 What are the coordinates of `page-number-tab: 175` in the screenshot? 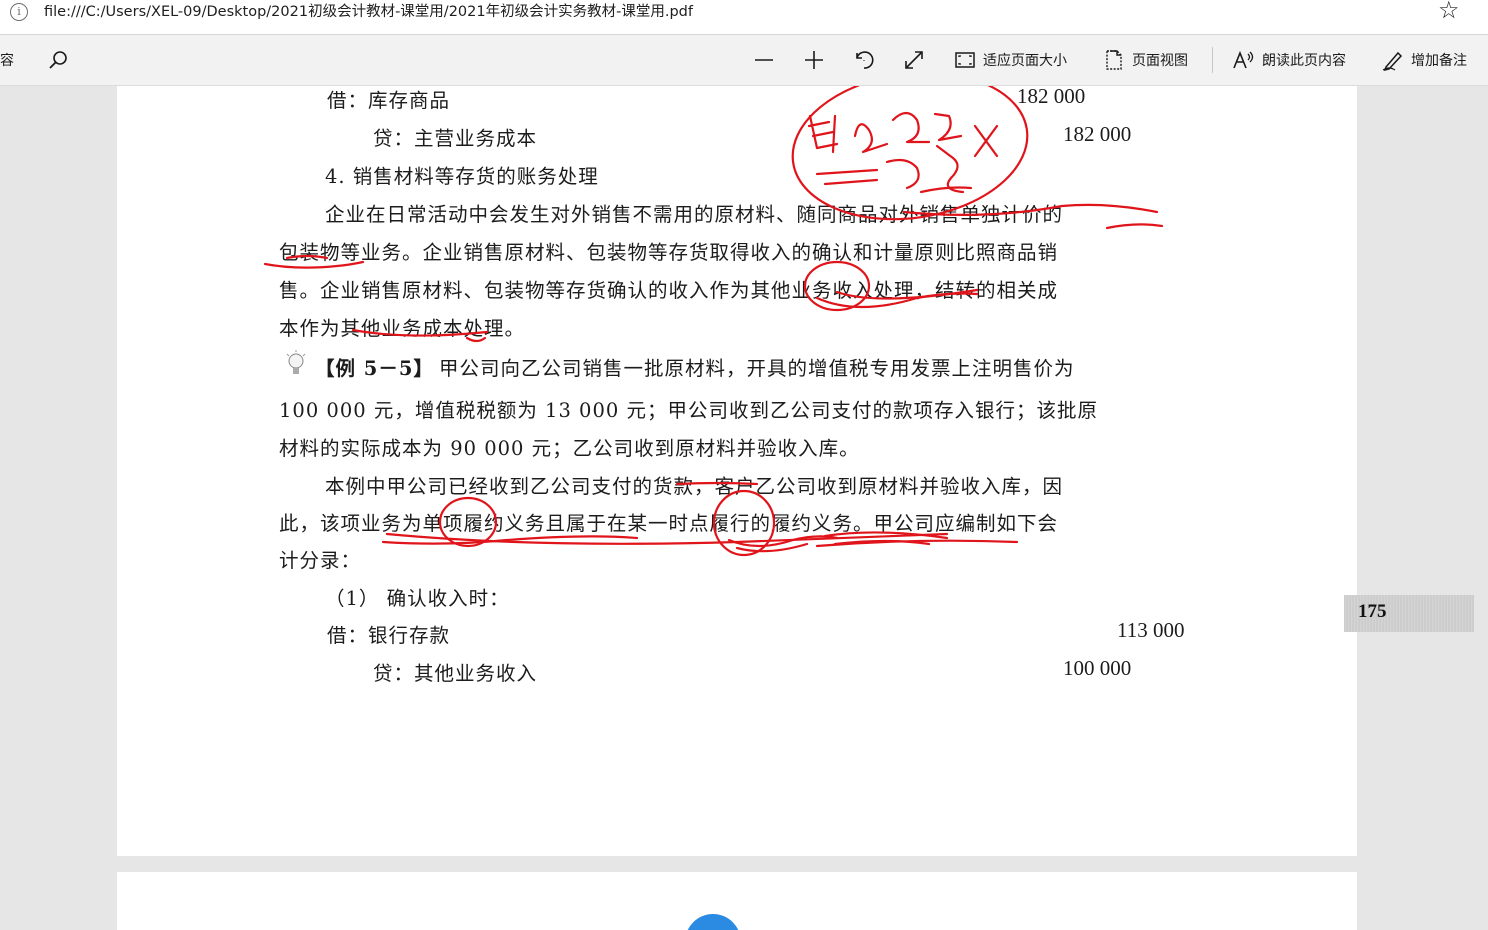 It's located at (1409, 613).